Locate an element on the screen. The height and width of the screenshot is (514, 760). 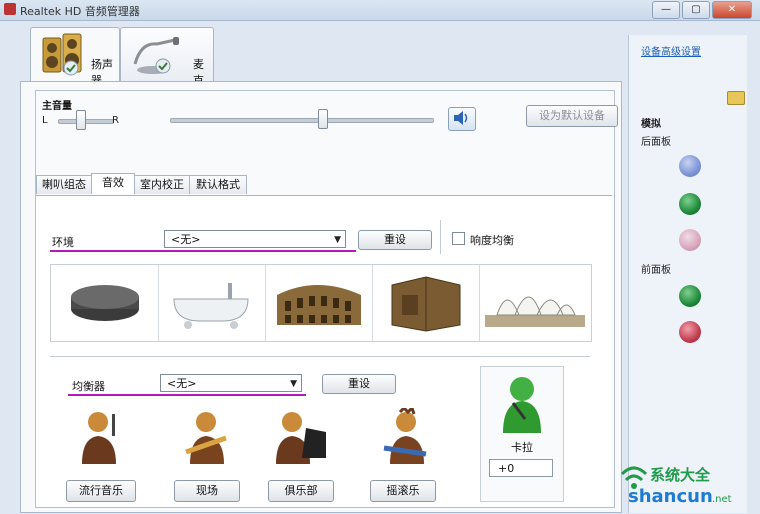
tab-speaker-config: 喇叭组态 is located at coordinates (64, 184).